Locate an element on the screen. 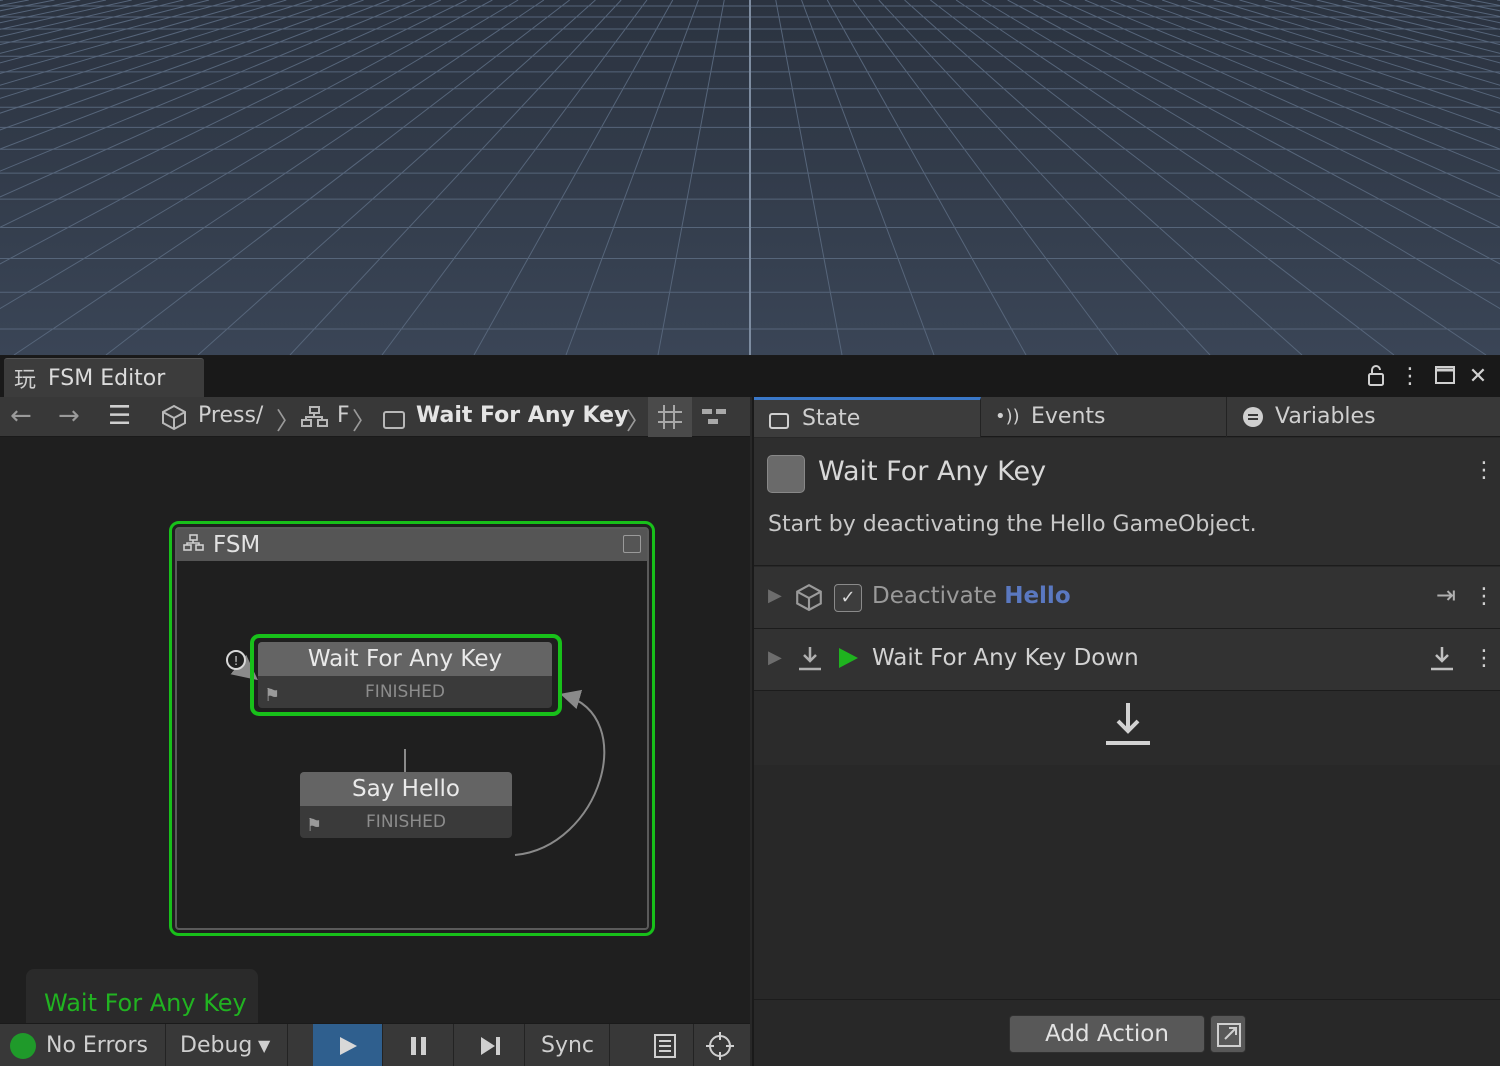  action-title: Wait For Any Key Down is located at coordinates (1005, 658).